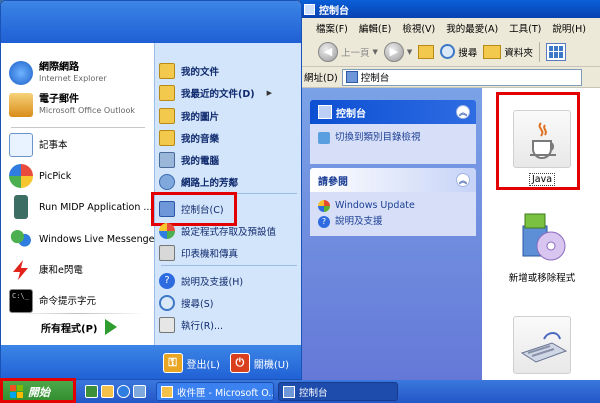 The height and width of the screenshot is (403, 600). What do you see at coordinates (198, 253) in the screenshot?
I see `place-printers: 印表機和傳真` at bounding box center [198, 253].